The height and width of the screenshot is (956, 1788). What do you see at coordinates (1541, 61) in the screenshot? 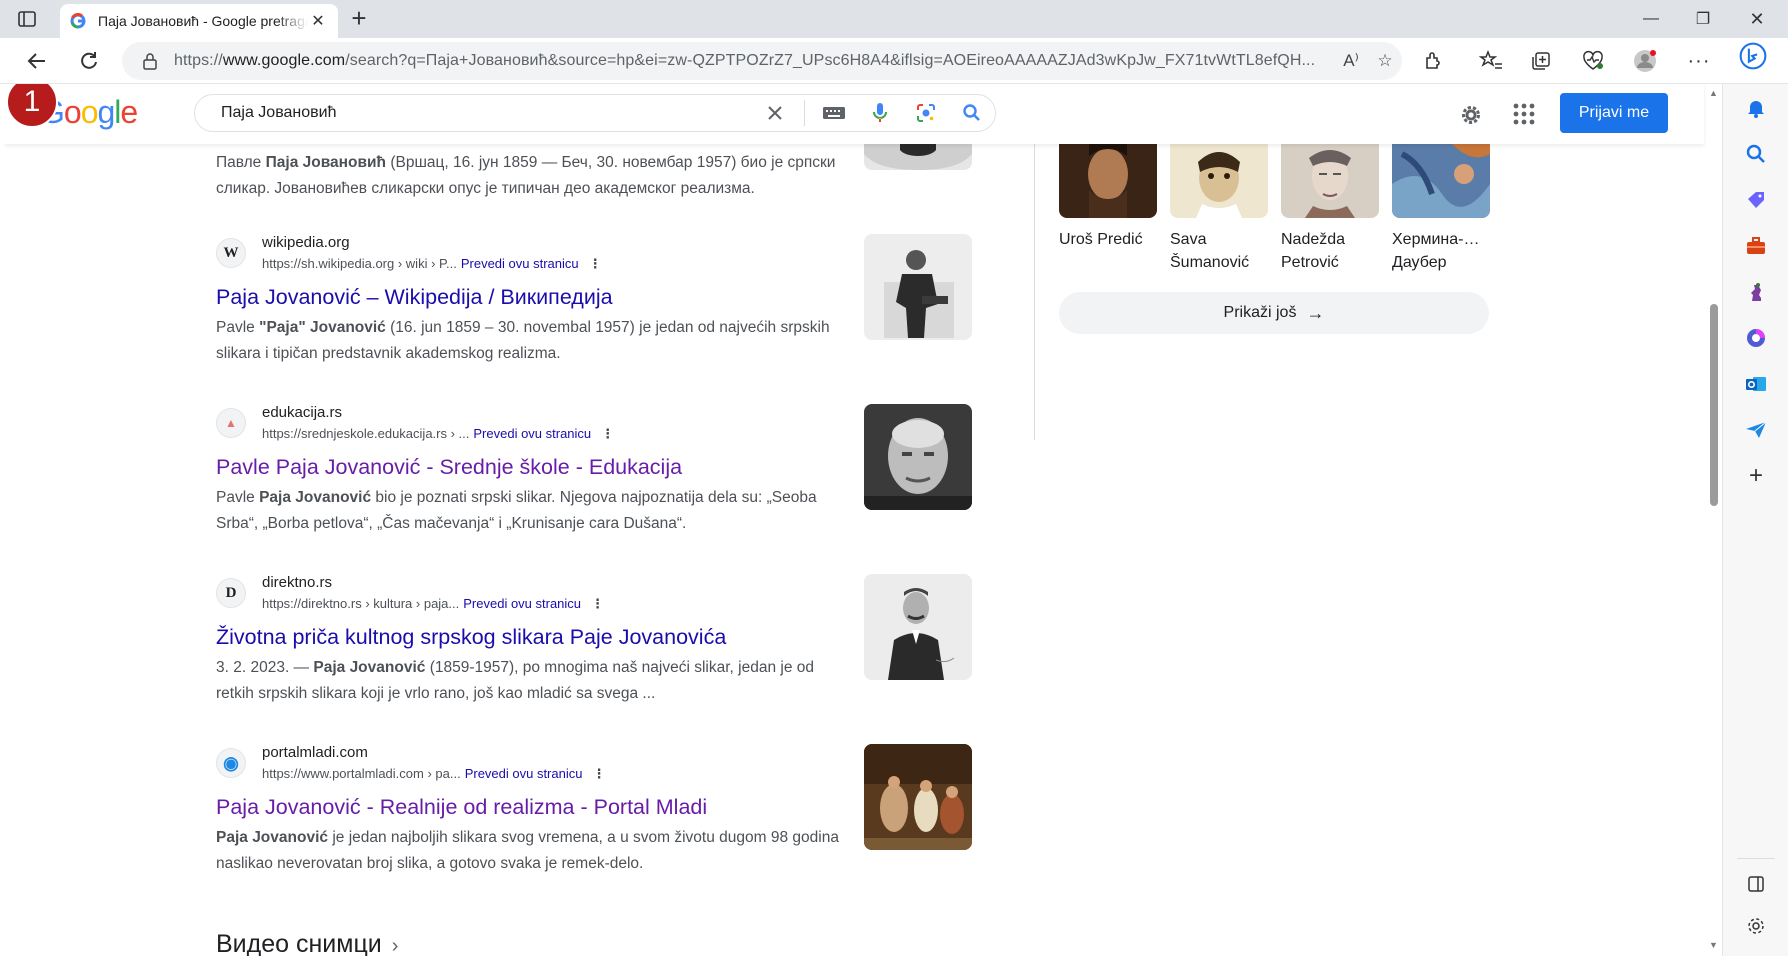
I see `collections-icon` at bounding box center [1541, 61].